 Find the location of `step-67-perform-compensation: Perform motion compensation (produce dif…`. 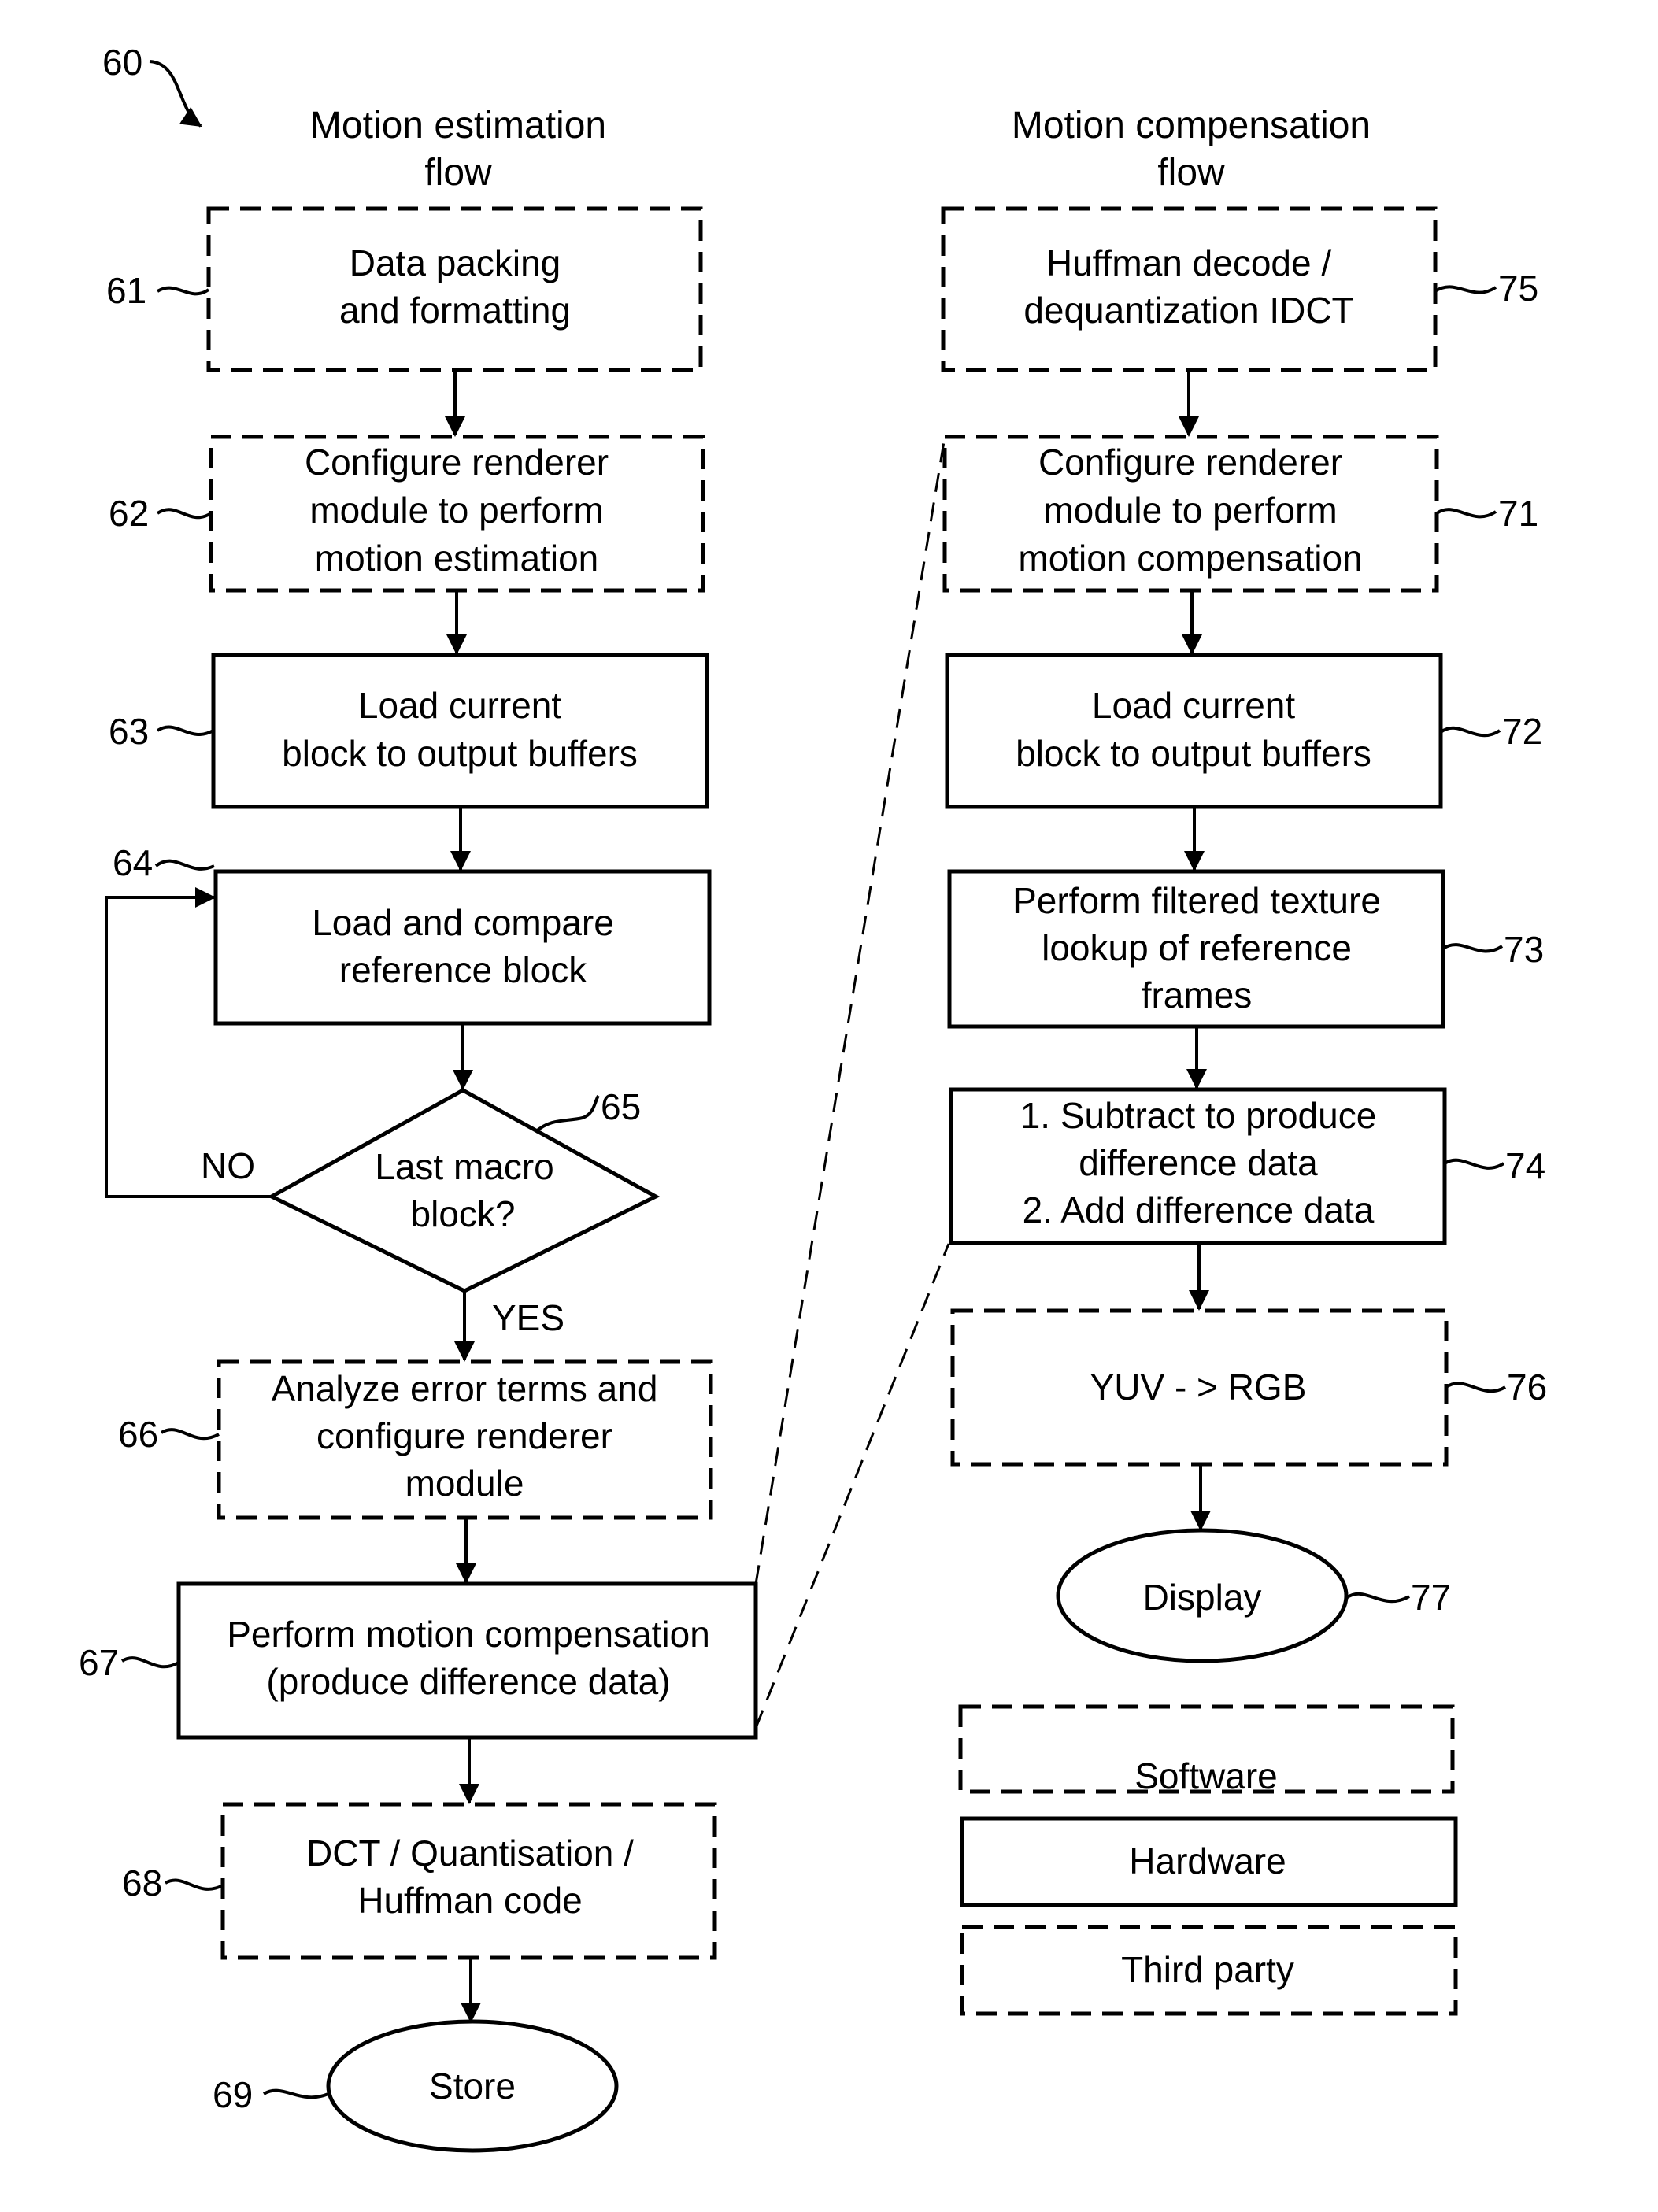

step-67-perform-compensation: Perform motion compensation (produce dif… is located at coordinates (418, 1660).